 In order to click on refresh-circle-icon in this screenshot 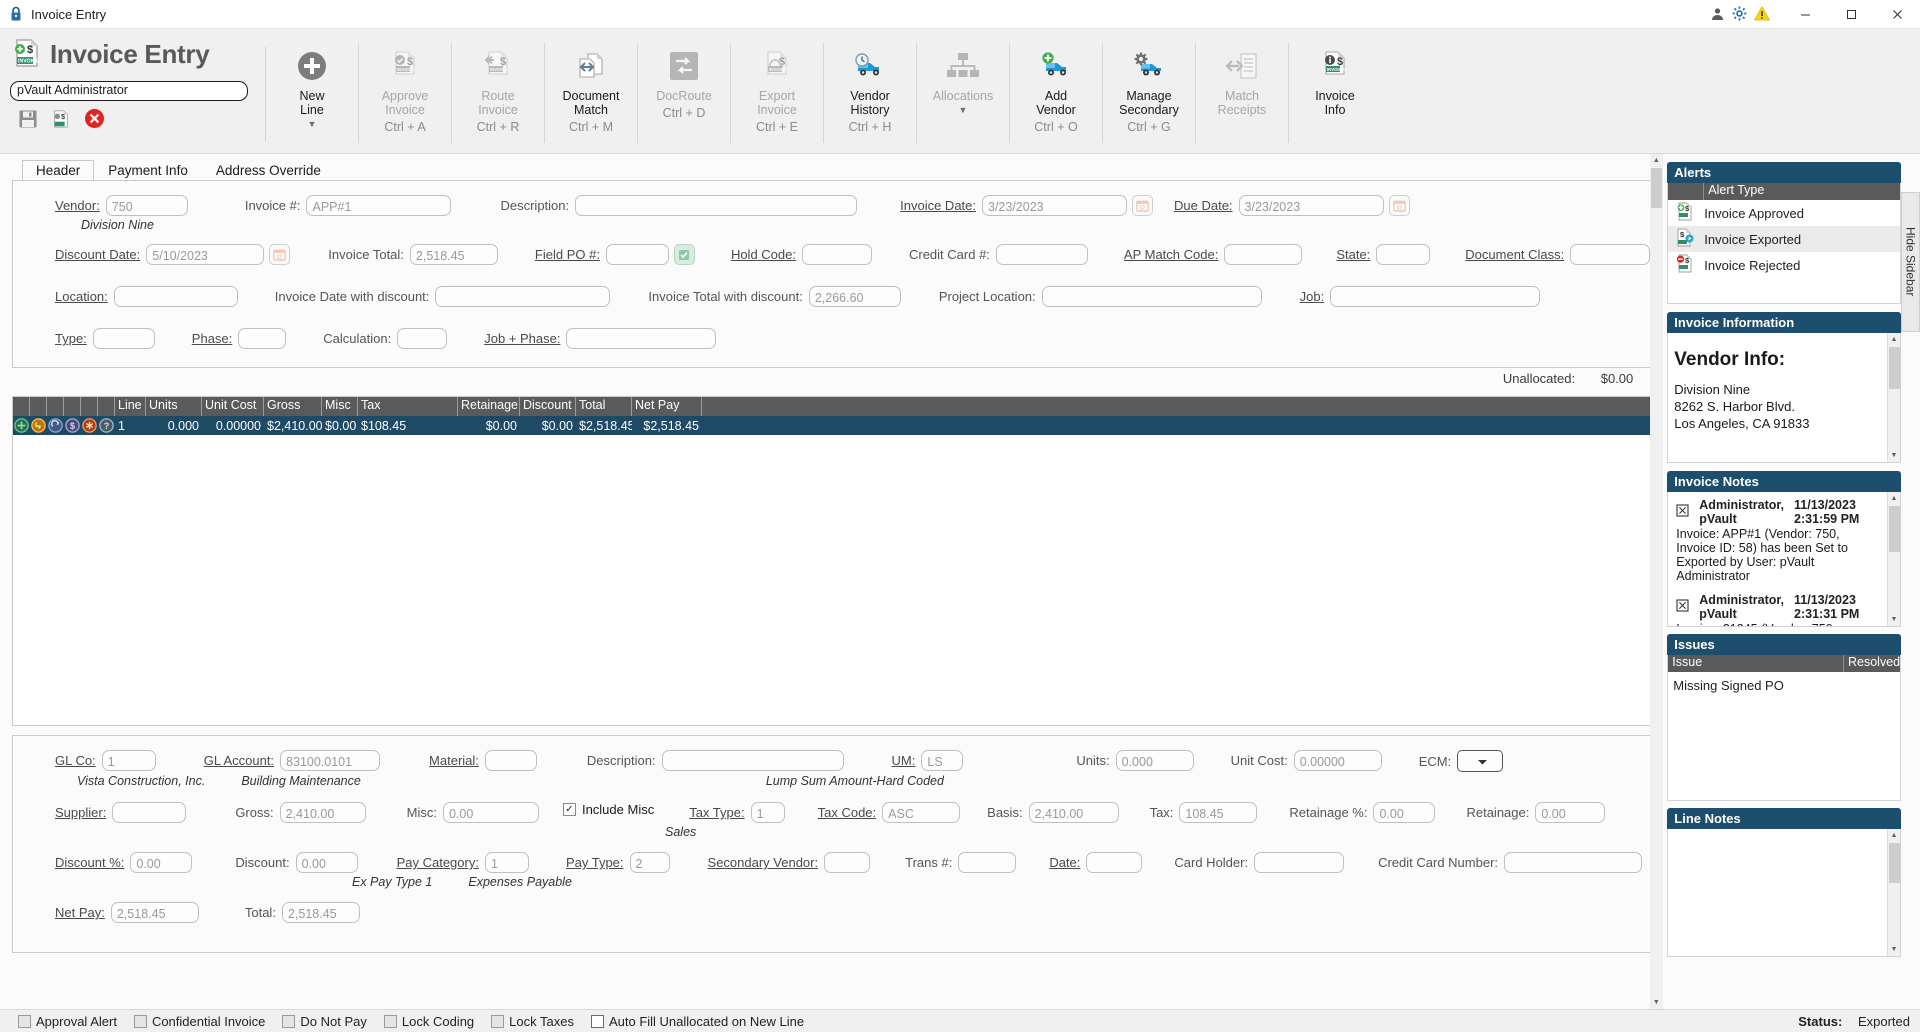, I will do `click(55, 425)`.